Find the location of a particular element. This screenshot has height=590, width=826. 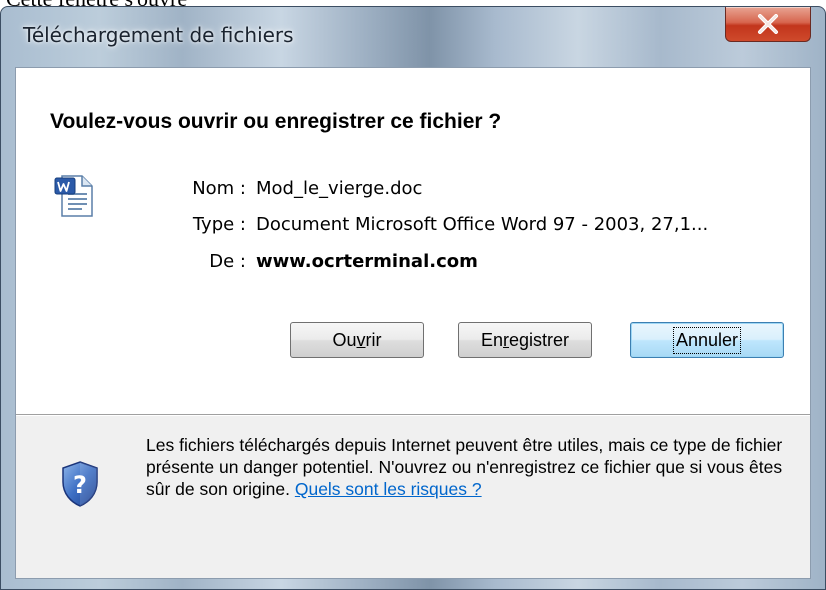

title-bar: Téléchargement de fichiers is located at coordinates (413, 39).